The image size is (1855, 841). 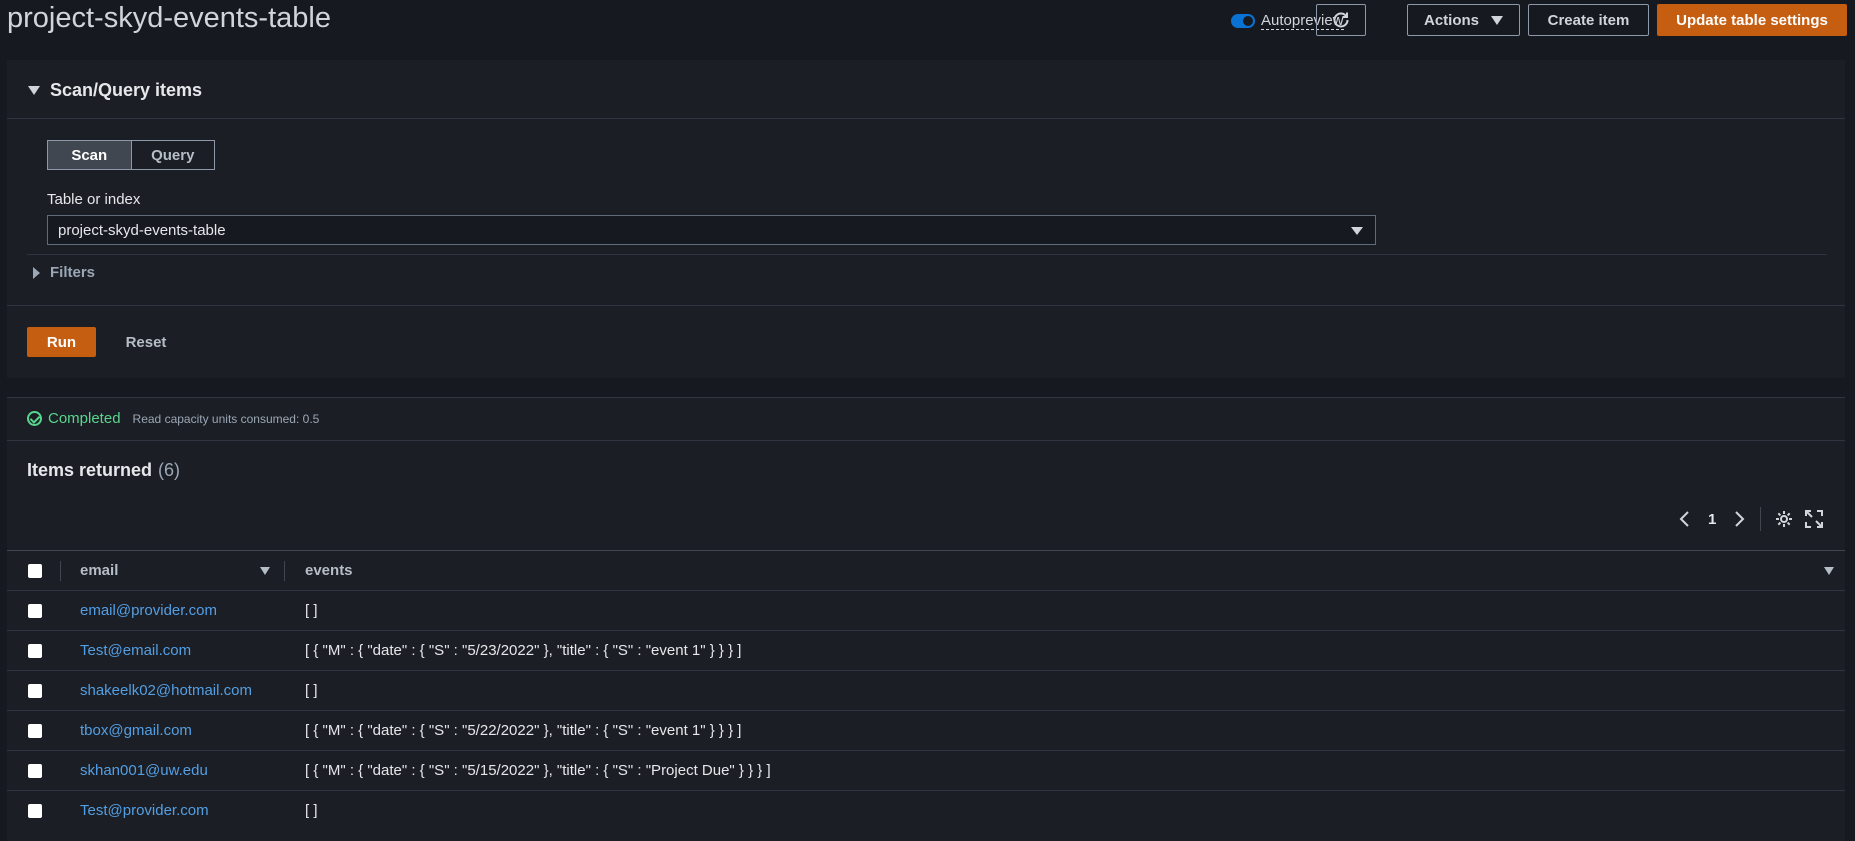 I want to click on table-row: Test@provider.com [ ], so click(x=926, y=810).